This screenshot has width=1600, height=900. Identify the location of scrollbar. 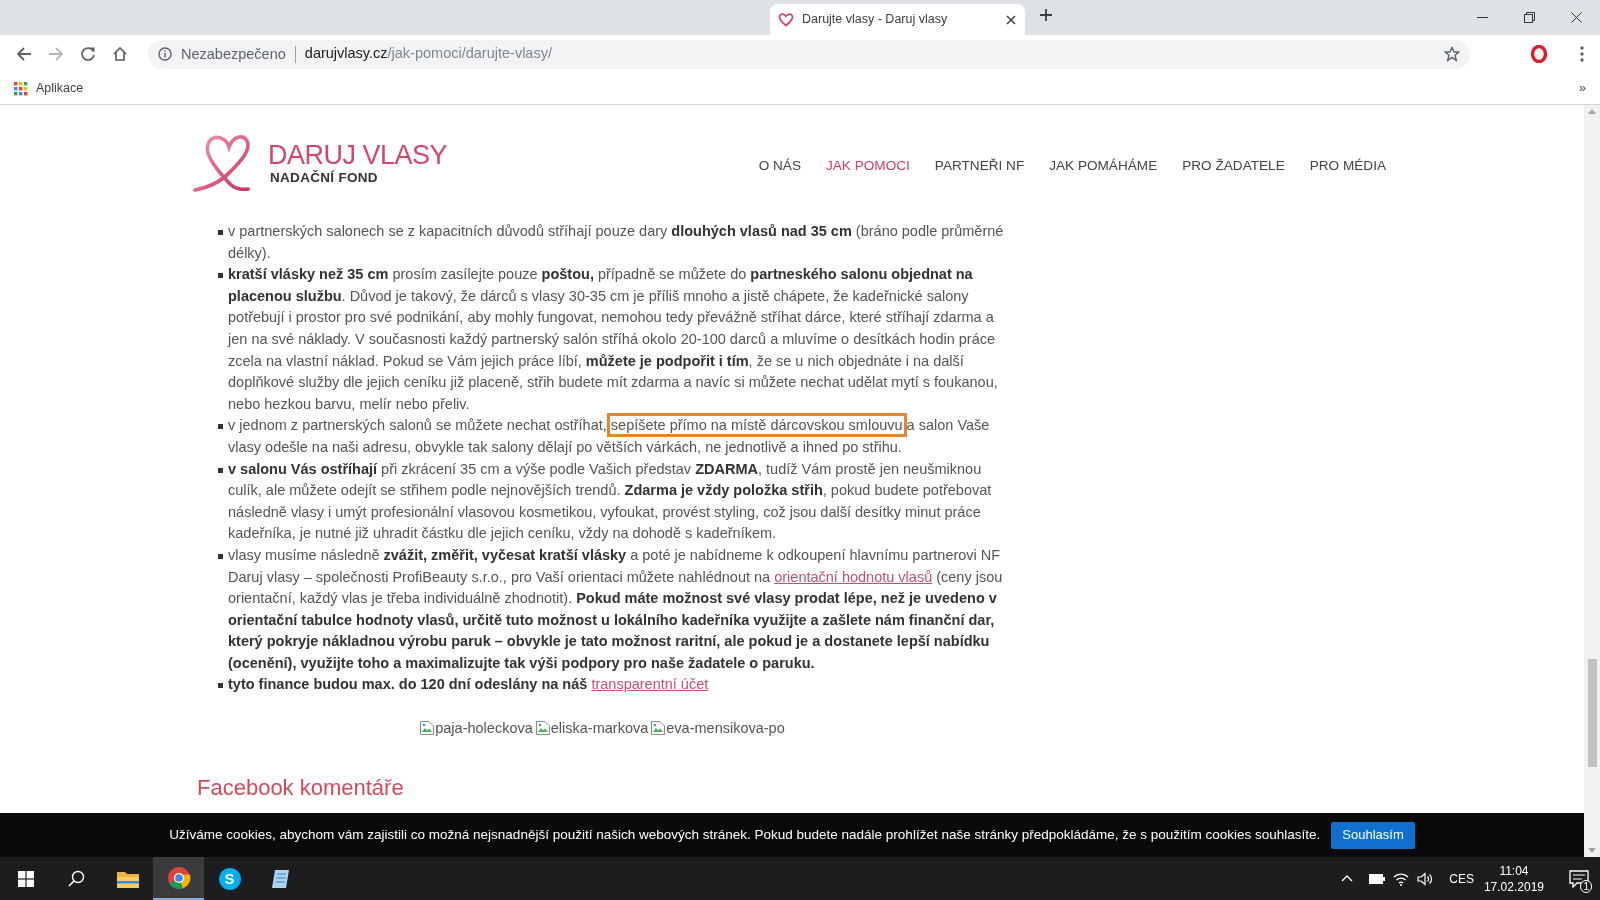
(1592, 481).